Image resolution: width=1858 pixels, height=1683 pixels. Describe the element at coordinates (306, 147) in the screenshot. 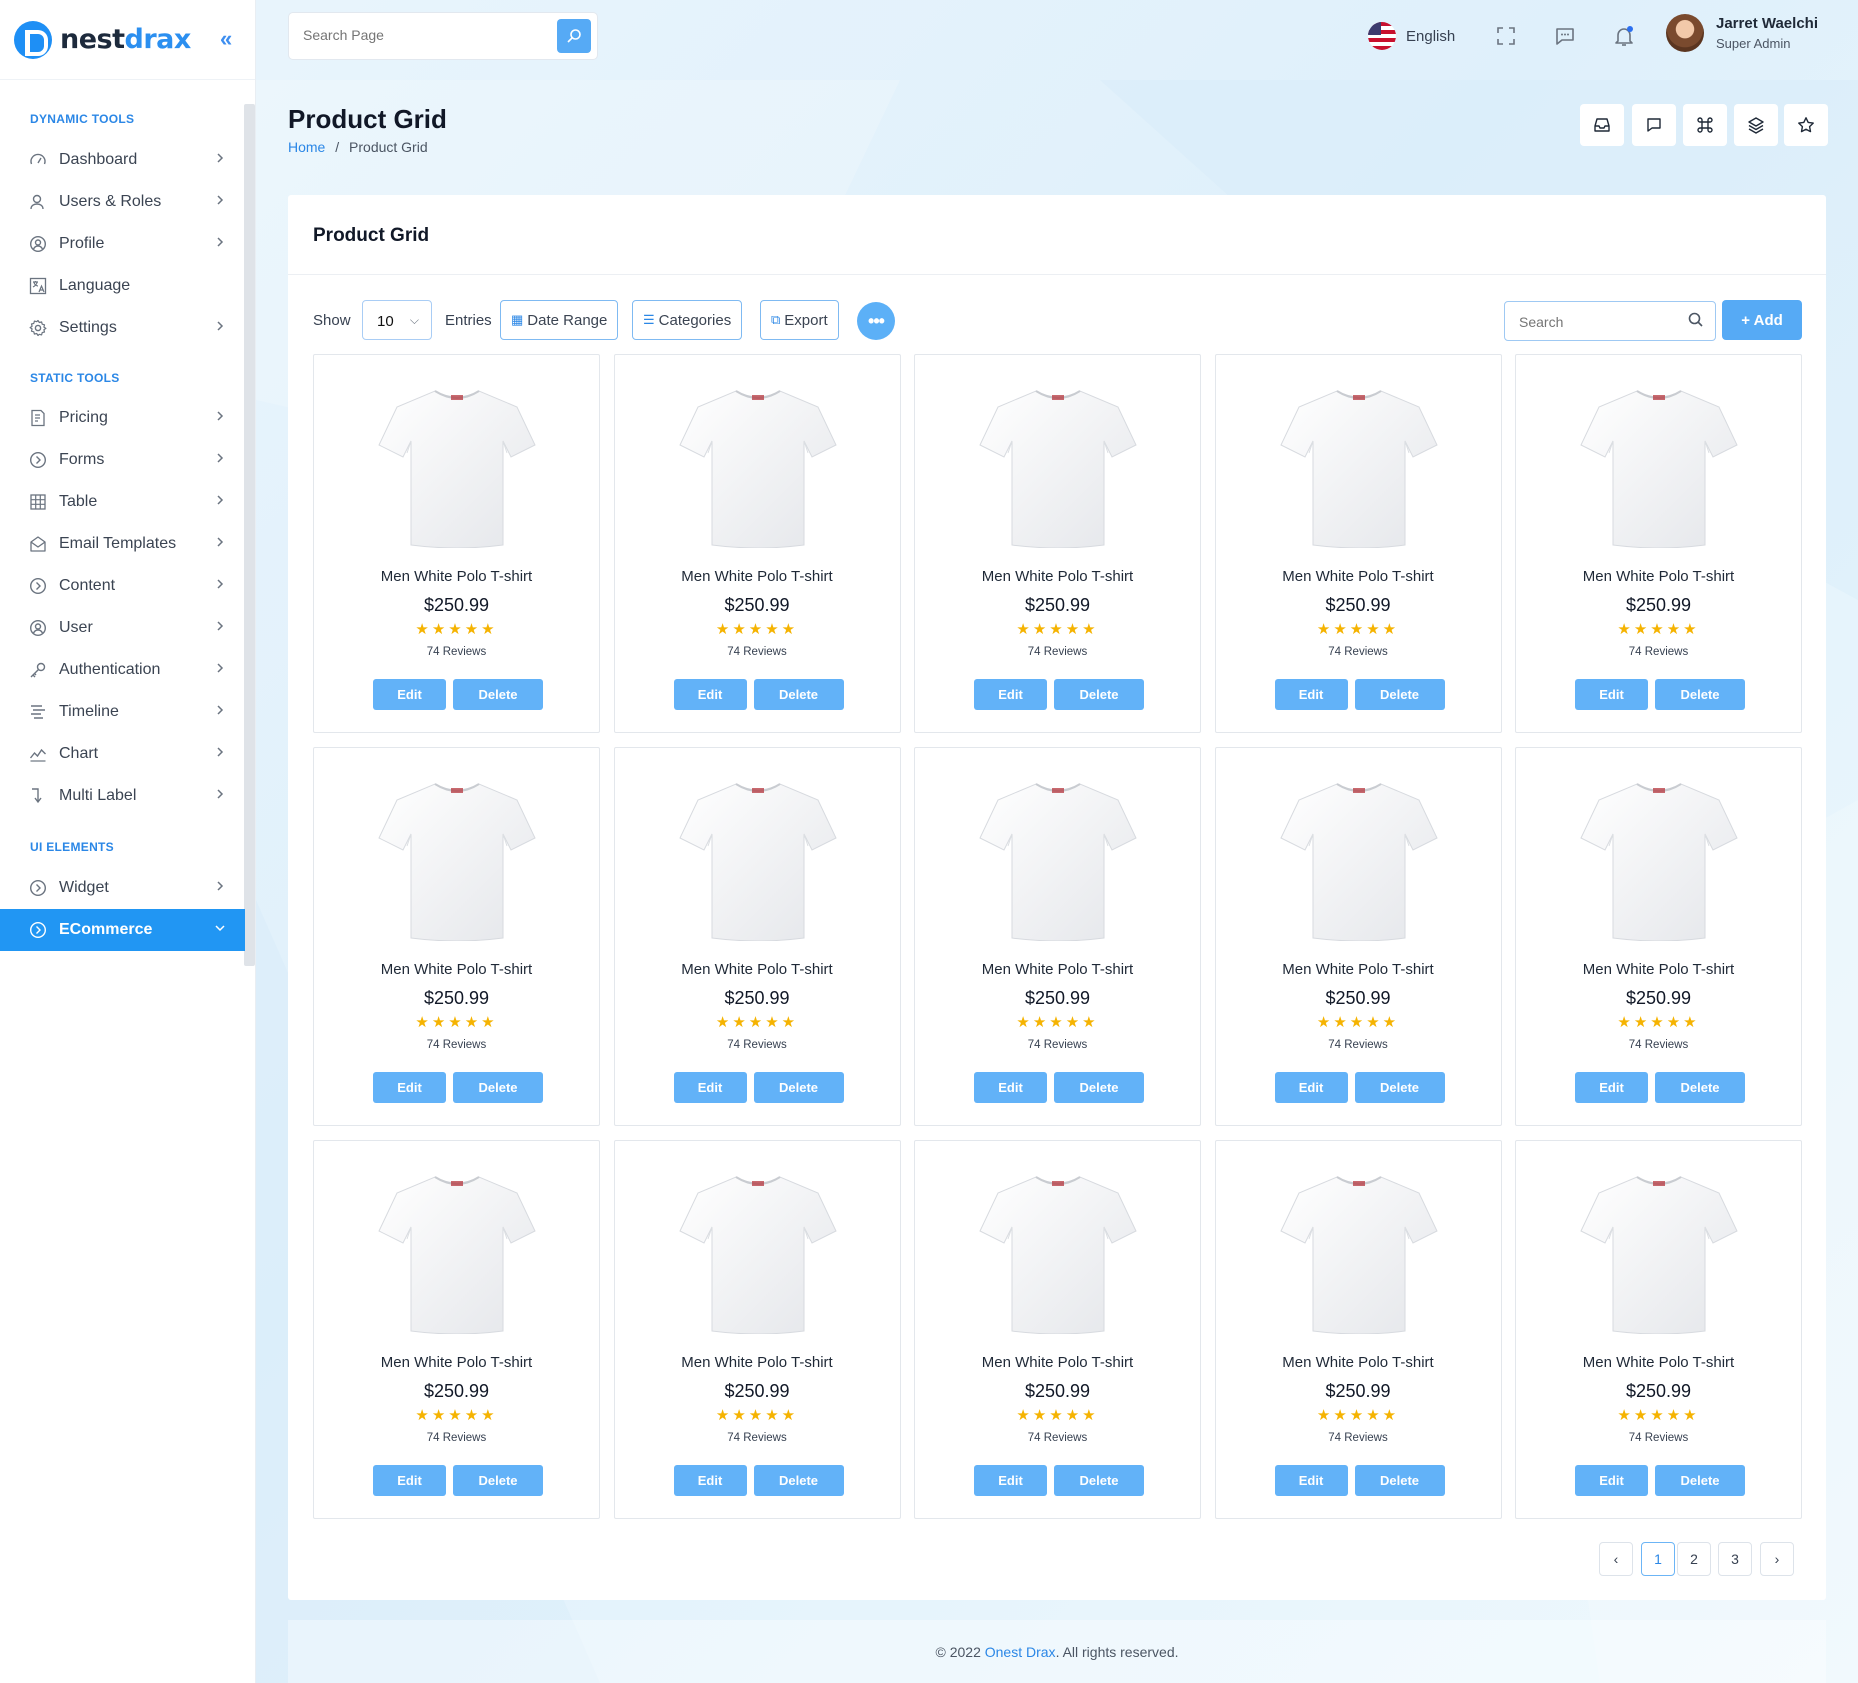

I see `breadcrumb-home: Home` at that location.